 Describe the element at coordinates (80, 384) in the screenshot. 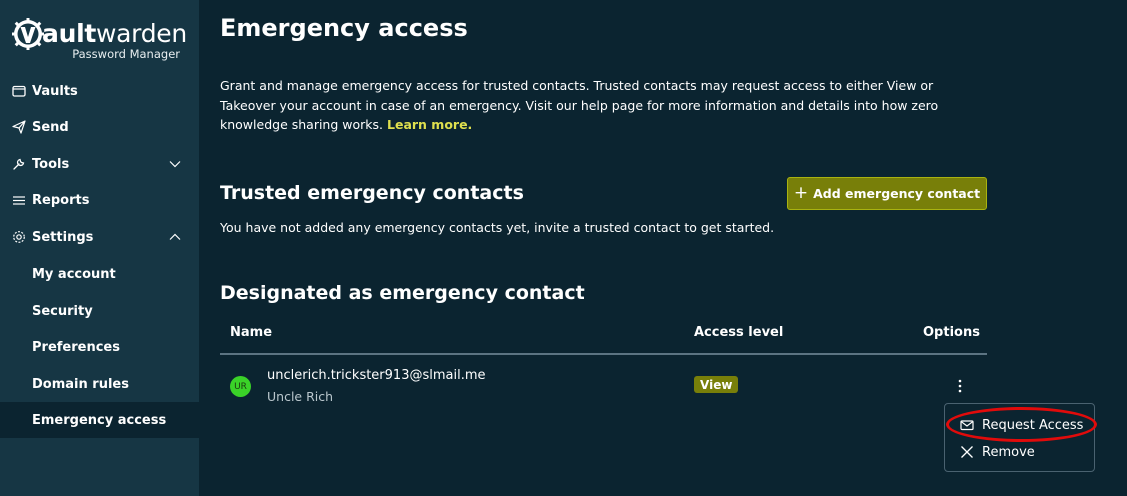

I see `sidebar-item-label: Domain rules` at that location.